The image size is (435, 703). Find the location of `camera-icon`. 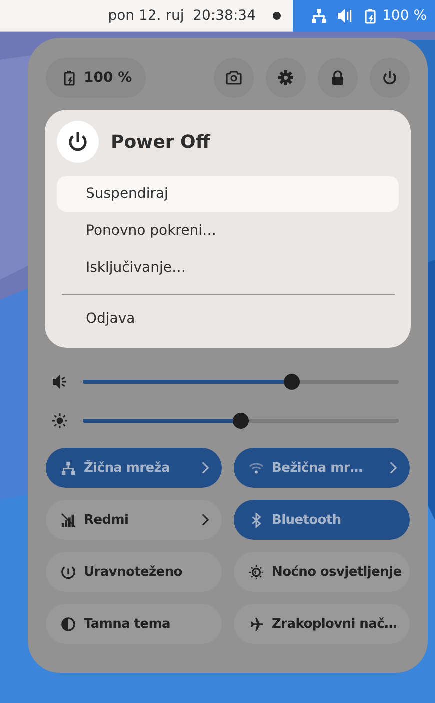

camera-icon is located at coordinates (234, 78).